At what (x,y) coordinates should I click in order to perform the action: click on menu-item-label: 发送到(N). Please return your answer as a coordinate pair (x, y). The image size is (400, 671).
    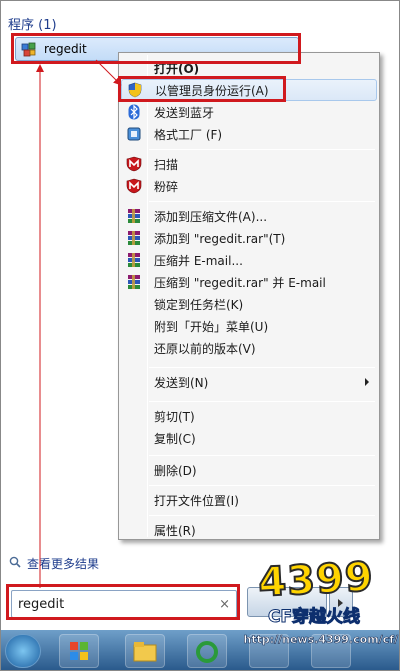
    Looking at the image, I should click on (181, 382).